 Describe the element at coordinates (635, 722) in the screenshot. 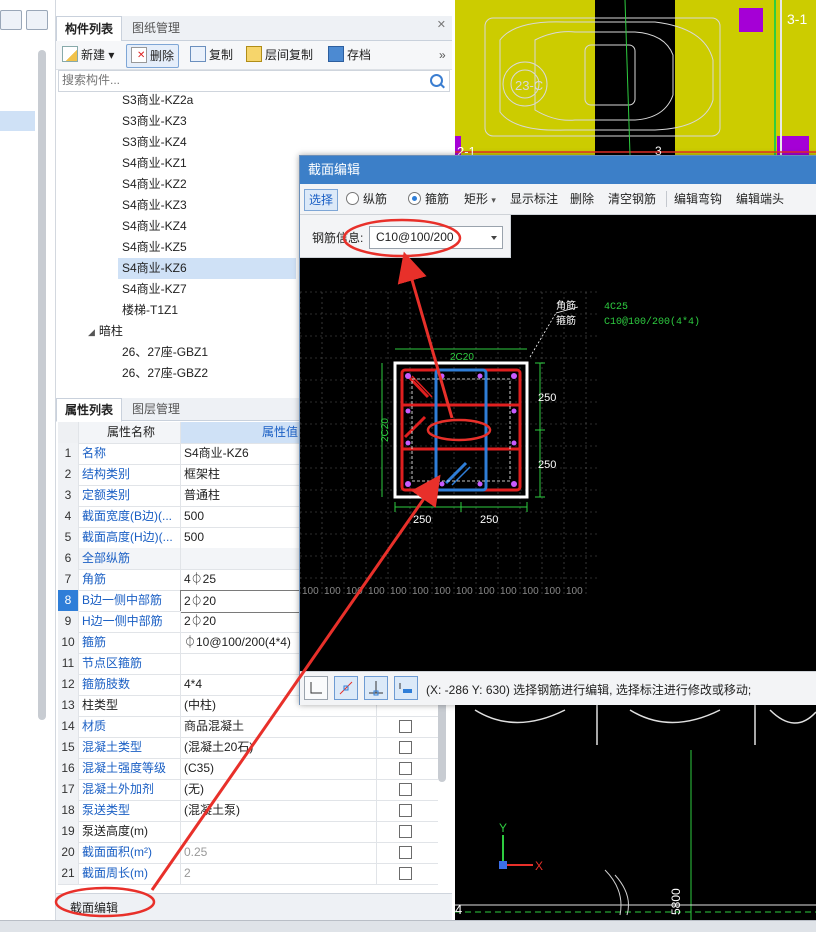

I see `parking-outline` at that location.